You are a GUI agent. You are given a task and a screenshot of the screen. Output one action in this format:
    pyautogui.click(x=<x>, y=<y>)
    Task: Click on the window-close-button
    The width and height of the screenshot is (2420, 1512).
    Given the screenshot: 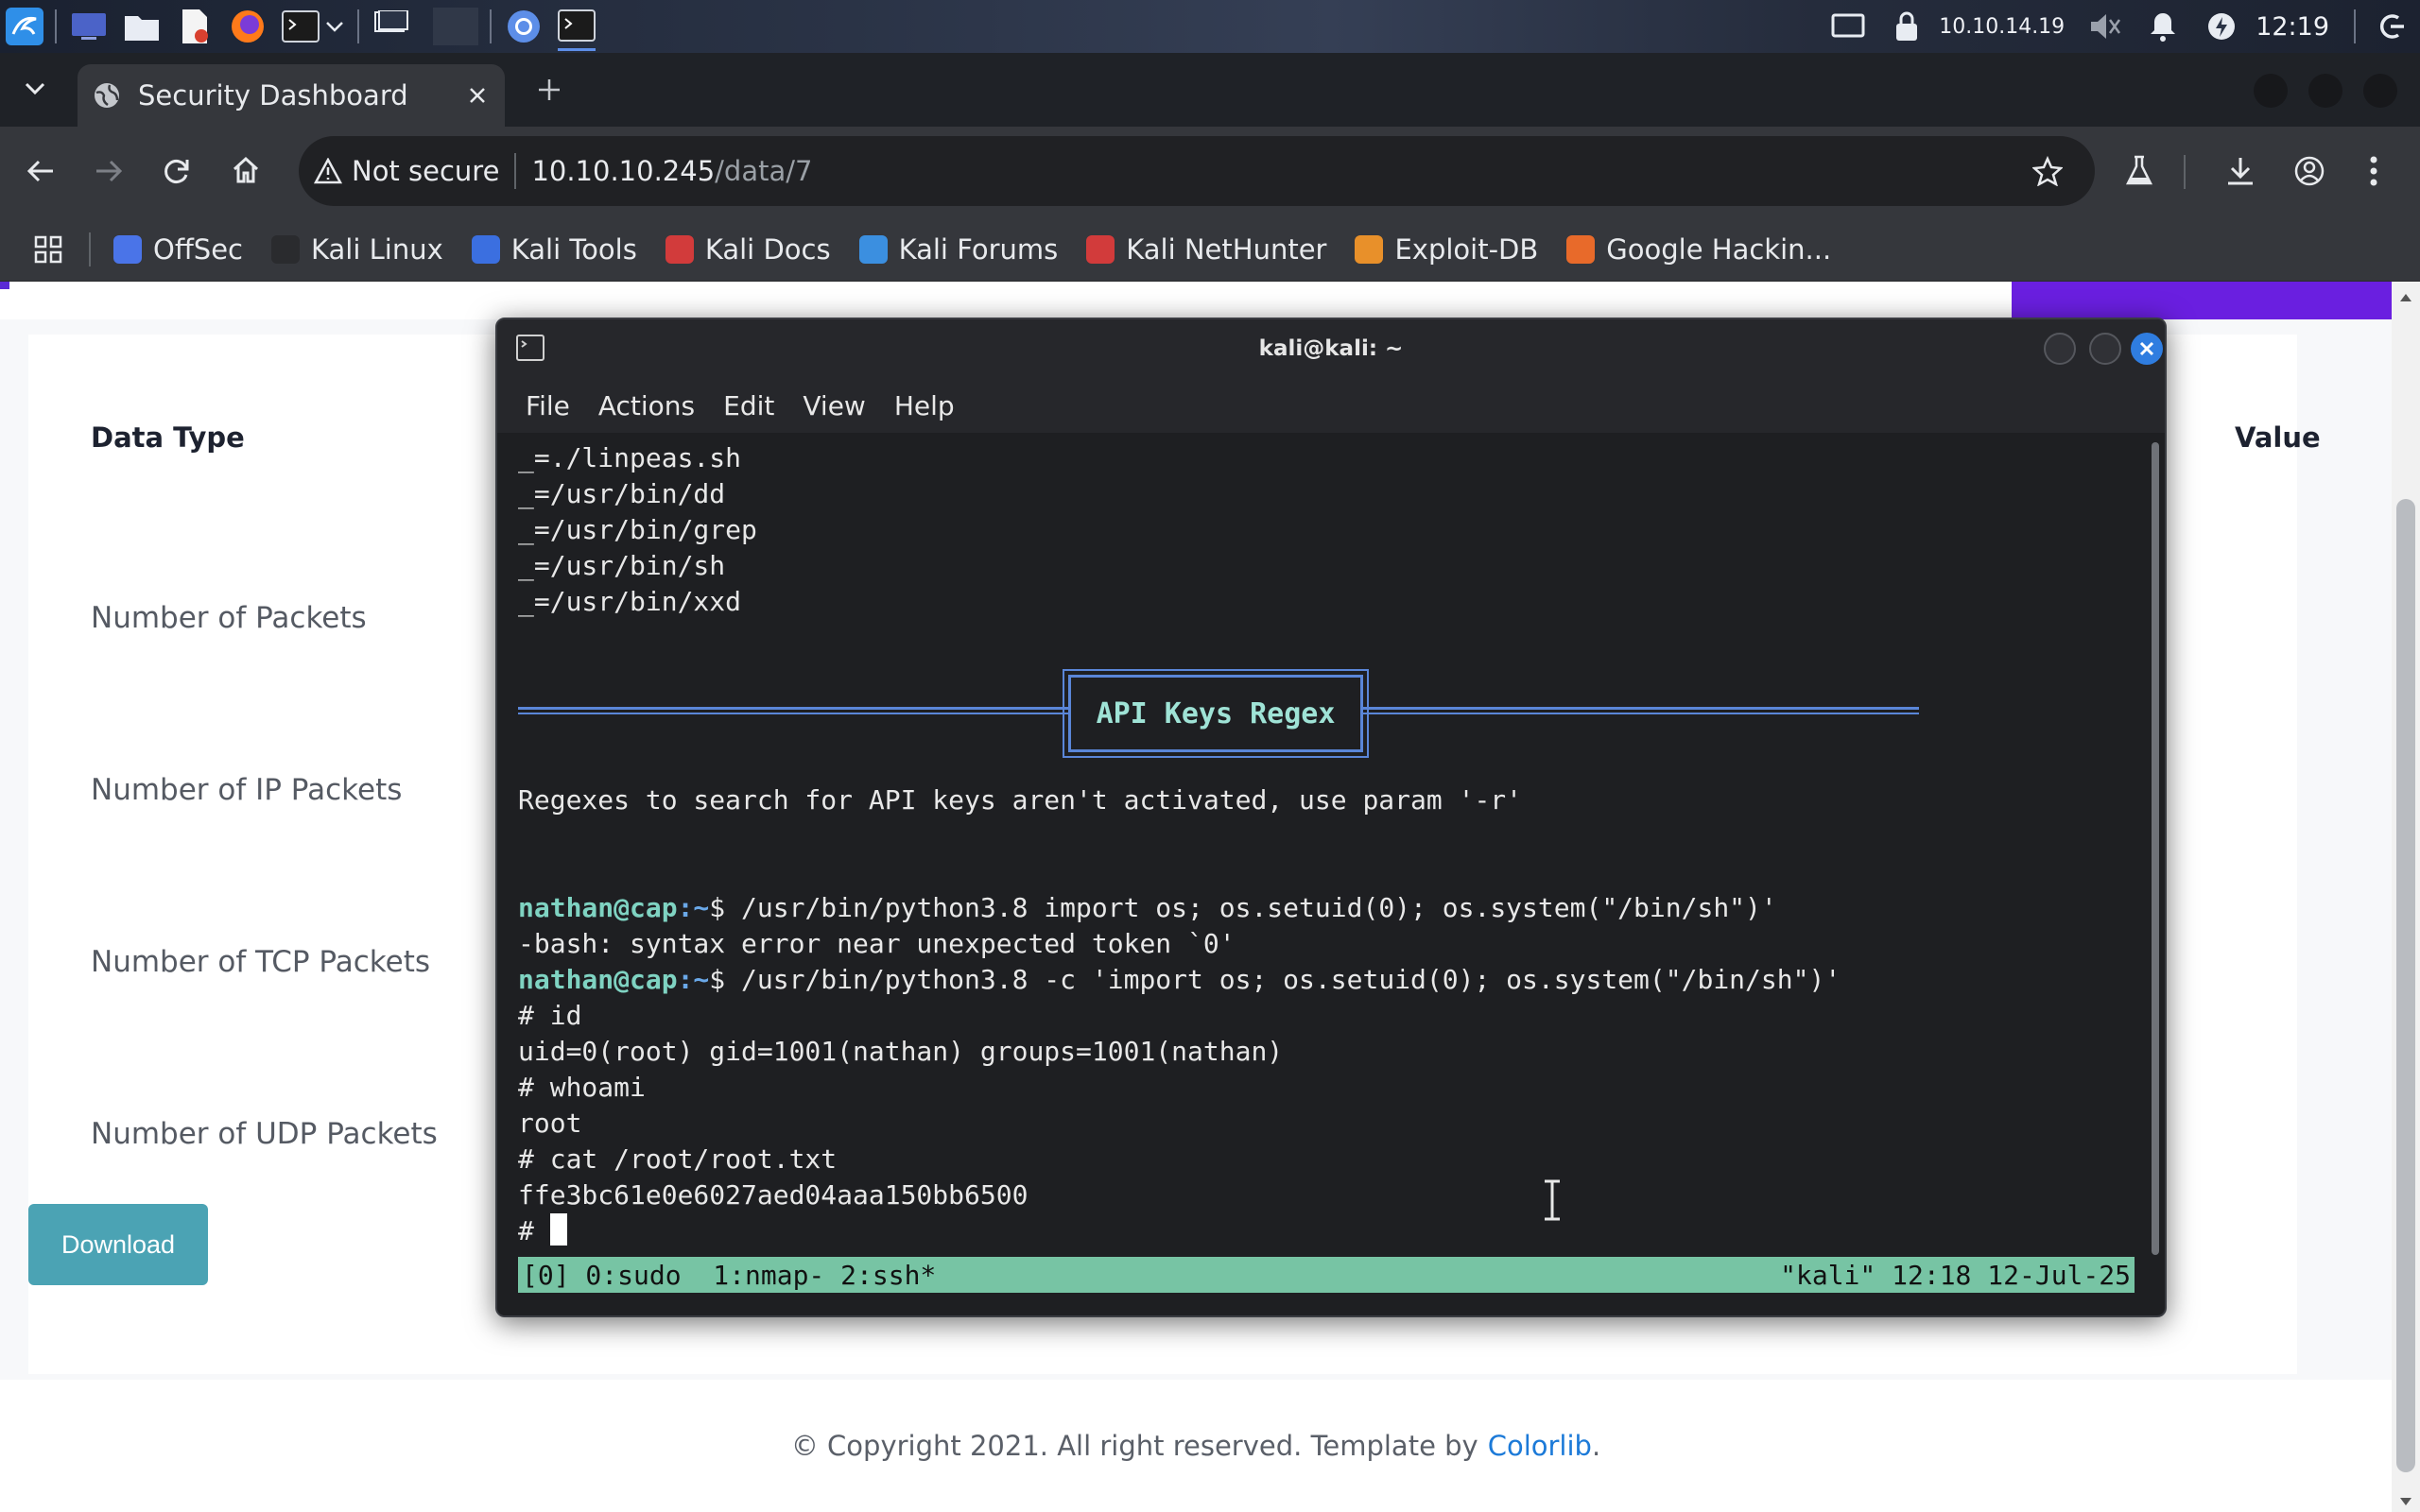 What is the action you would take?
    pyautogui.click(x=2380, y=91)
    